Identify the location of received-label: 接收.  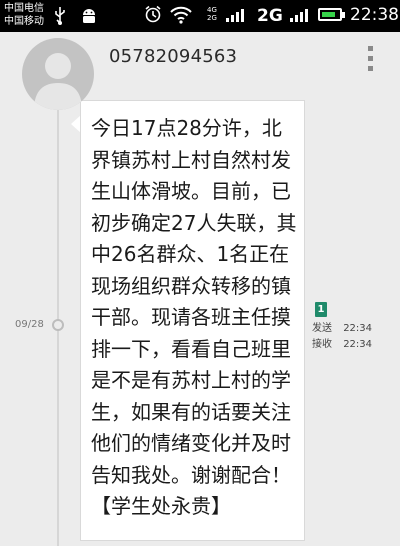
(322, 344).